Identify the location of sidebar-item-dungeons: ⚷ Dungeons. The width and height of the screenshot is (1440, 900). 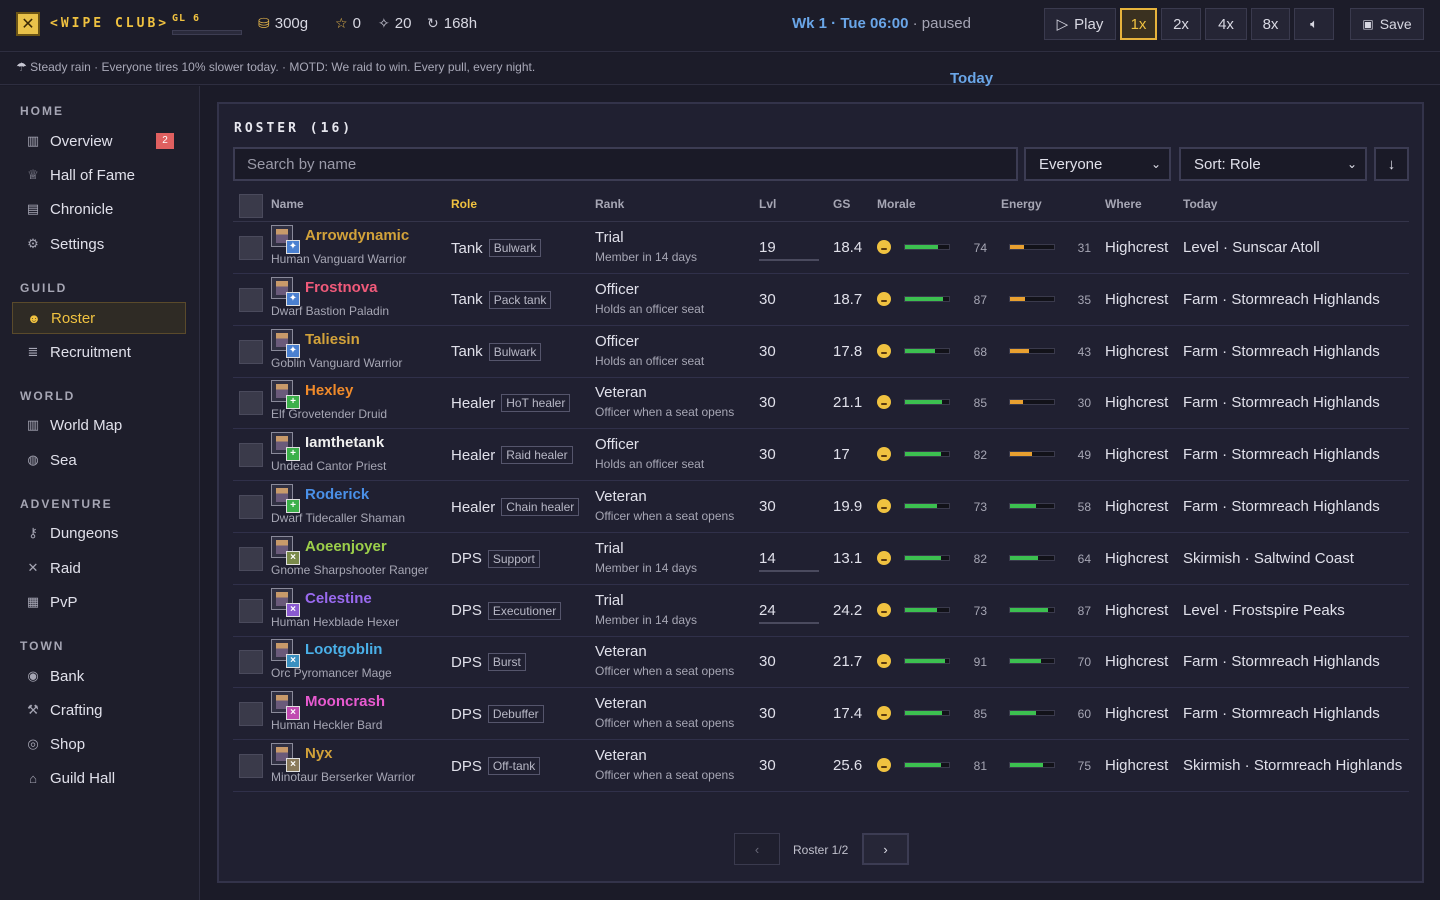
(99, 533).